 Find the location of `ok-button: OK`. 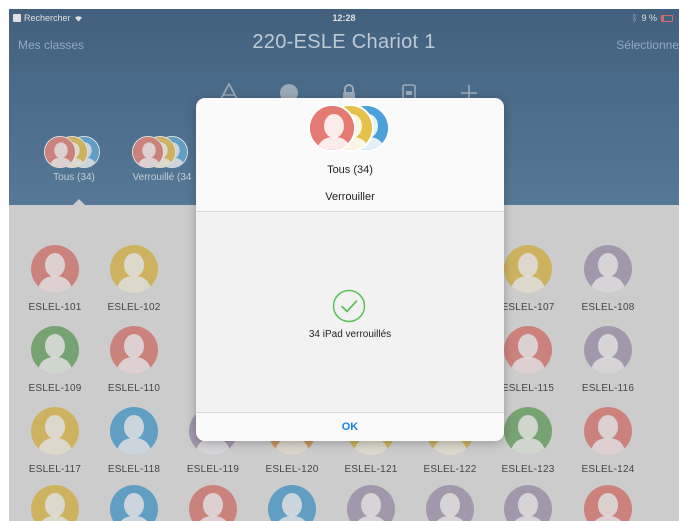

ok-button: OK is located at coordinates (350, 427).